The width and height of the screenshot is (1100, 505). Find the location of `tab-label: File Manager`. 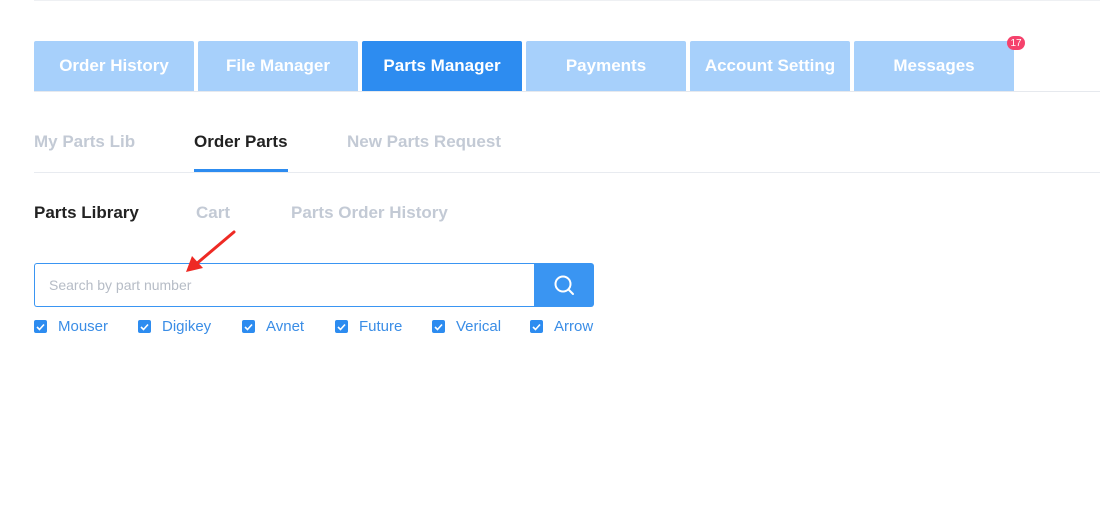

tab-label: File Manager is located at coordinates (278, 65).